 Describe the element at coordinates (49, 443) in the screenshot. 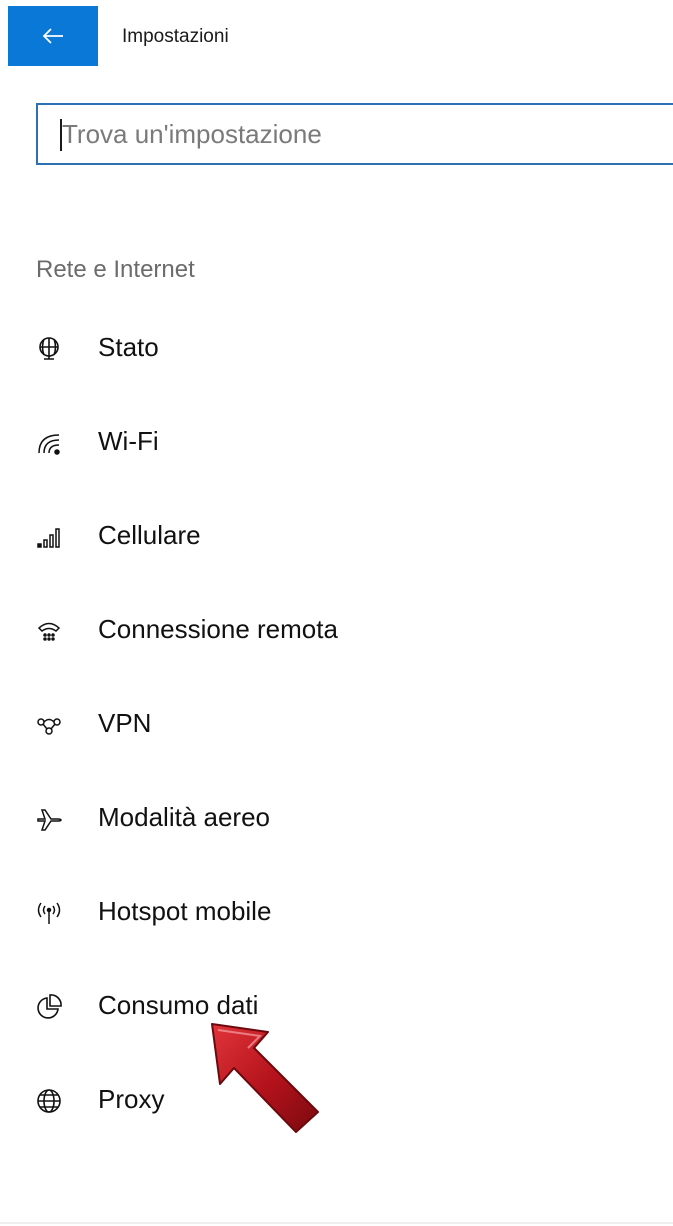

I see `wifi-icon` at that location.